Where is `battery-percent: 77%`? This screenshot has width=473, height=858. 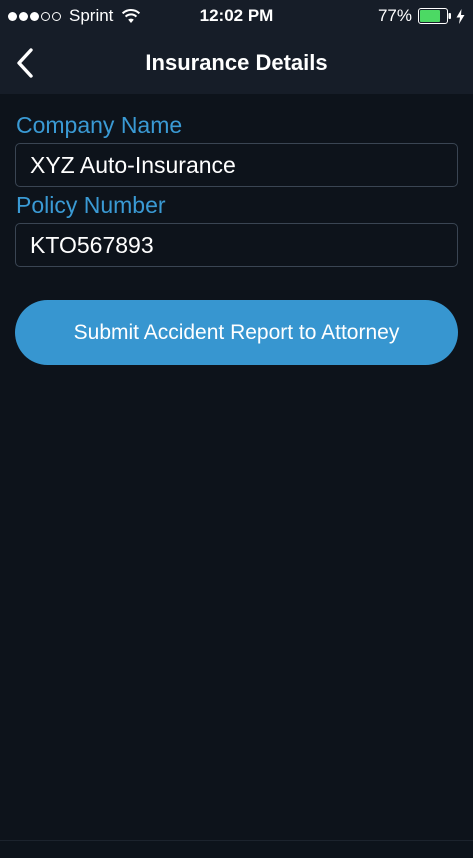
battery-percent: 77% is located at coordinates (394, 15).